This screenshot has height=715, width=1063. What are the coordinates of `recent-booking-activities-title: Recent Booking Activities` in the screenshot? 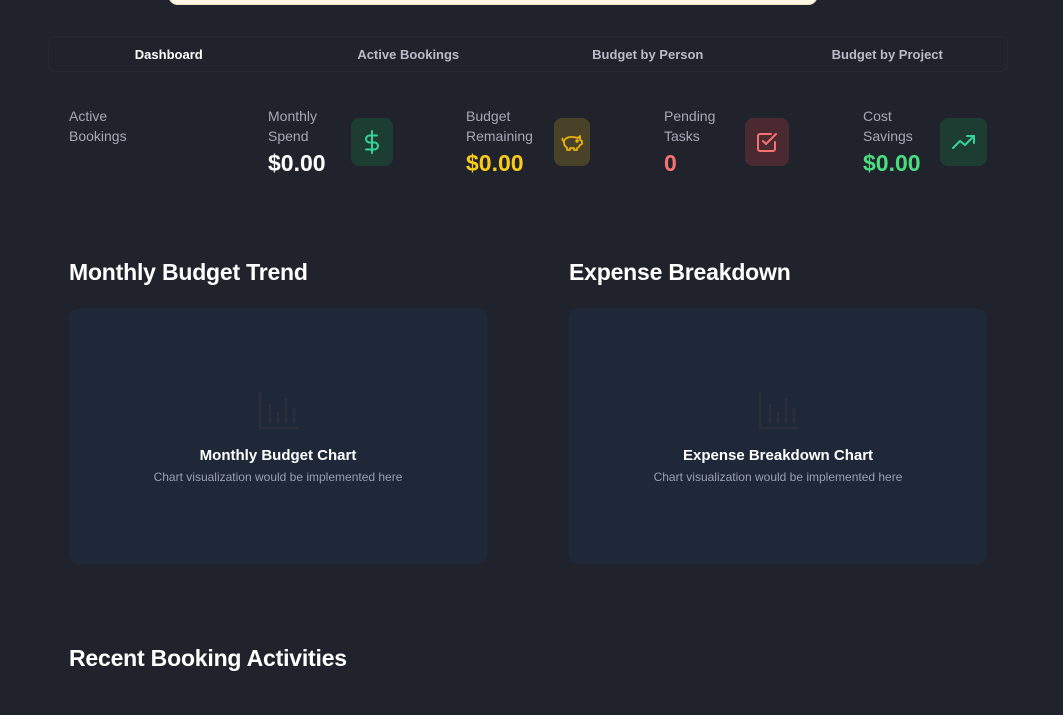 It's located at (208, 658).